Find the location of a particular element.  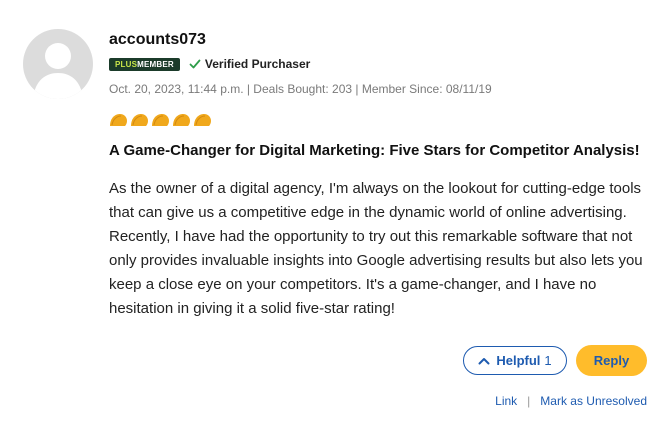

avatar is located at coordinates (58, 64).